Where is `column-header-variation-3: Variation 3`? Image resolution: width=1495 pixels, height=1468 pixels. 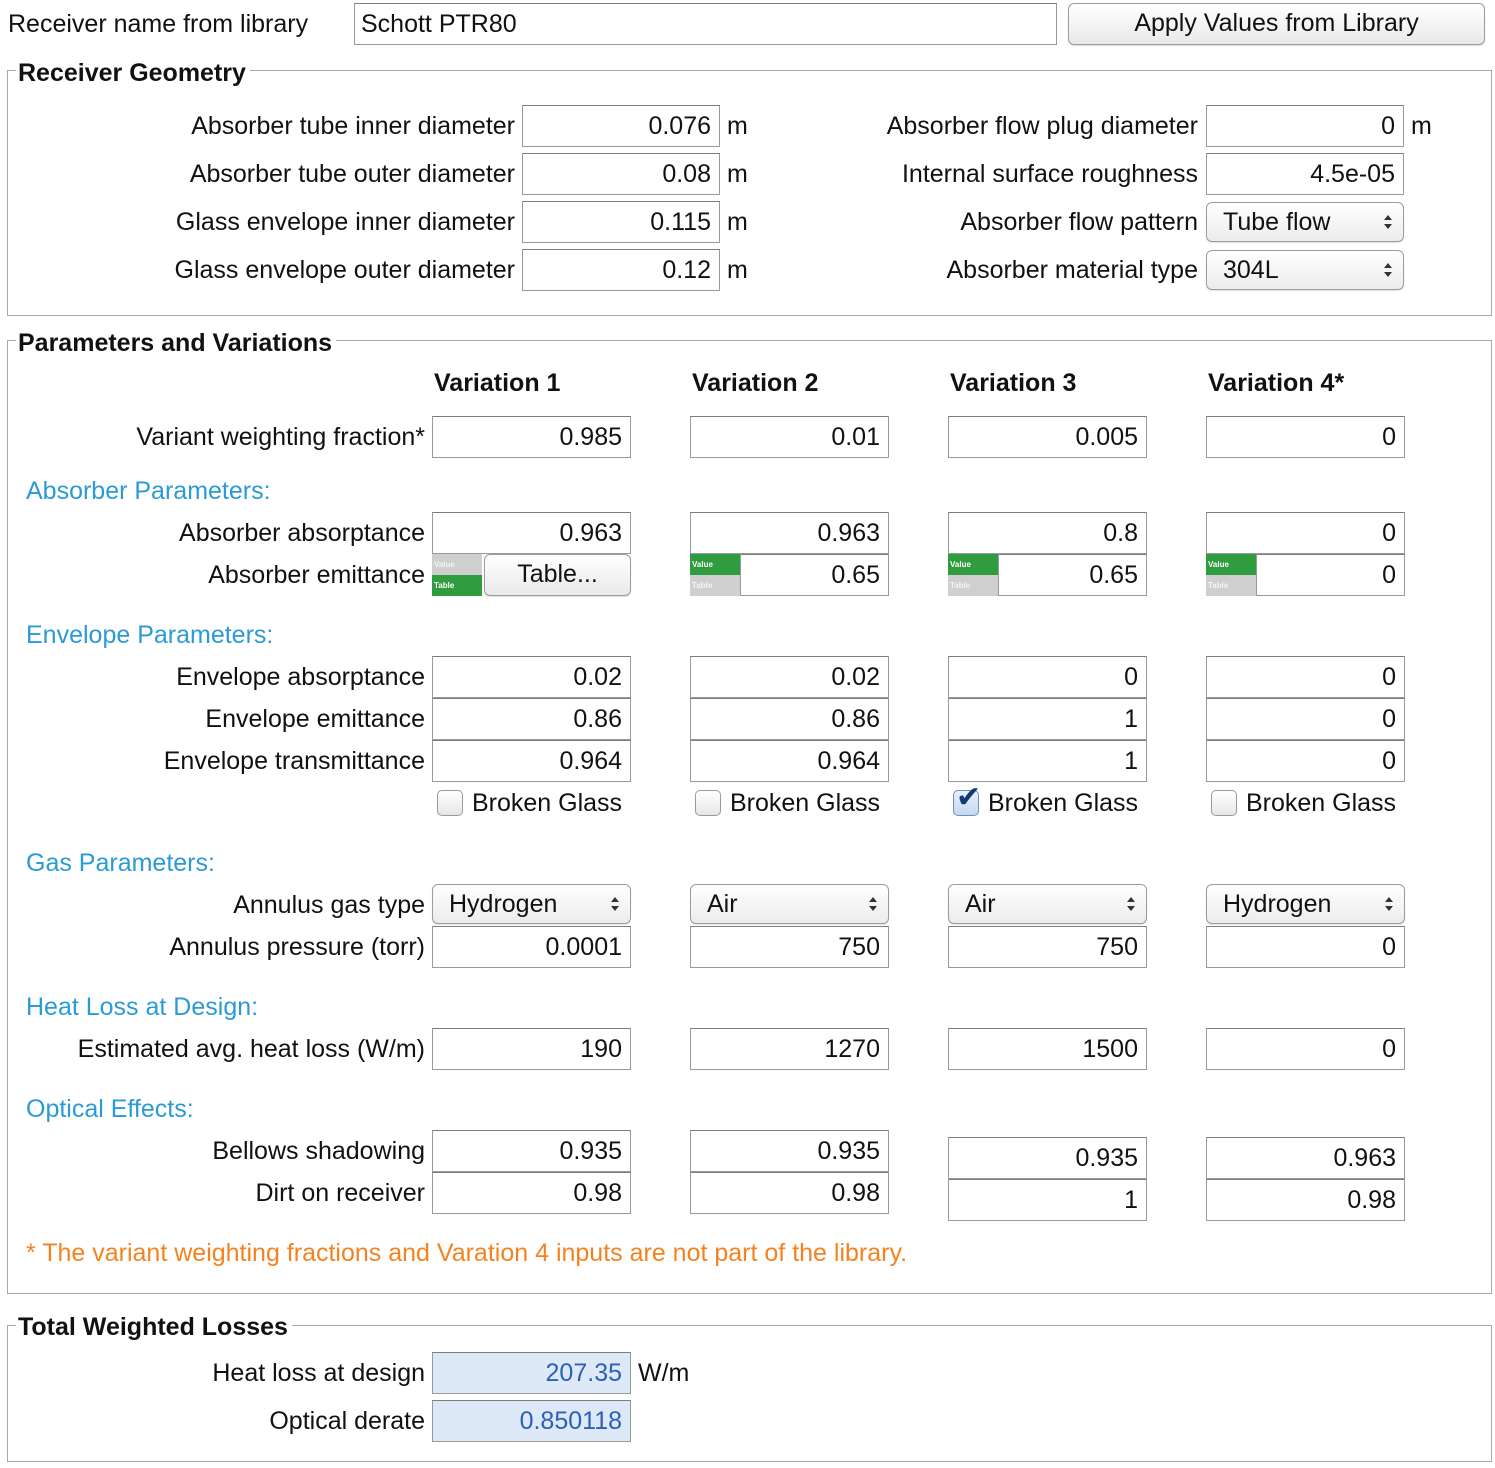
column-header-variation-3: Variation 3 is located at coordinates (1013, 383).